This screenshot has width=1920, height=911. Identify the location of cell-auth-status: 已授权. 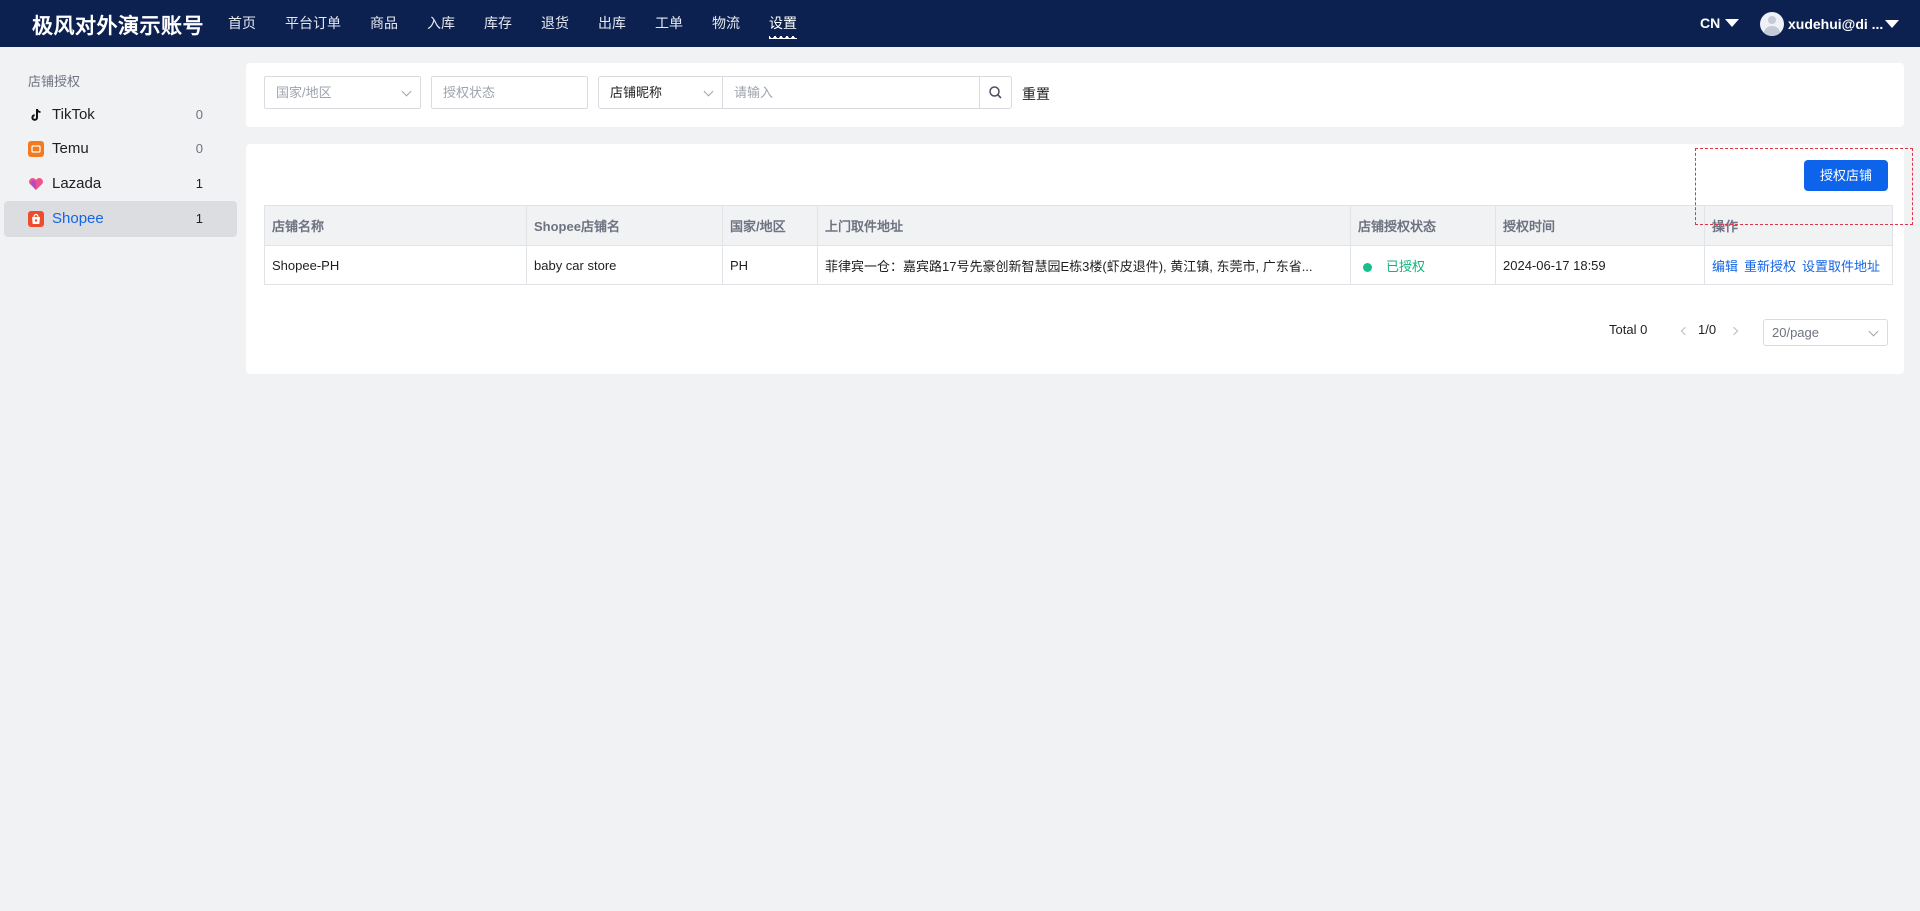
(1423, 265).